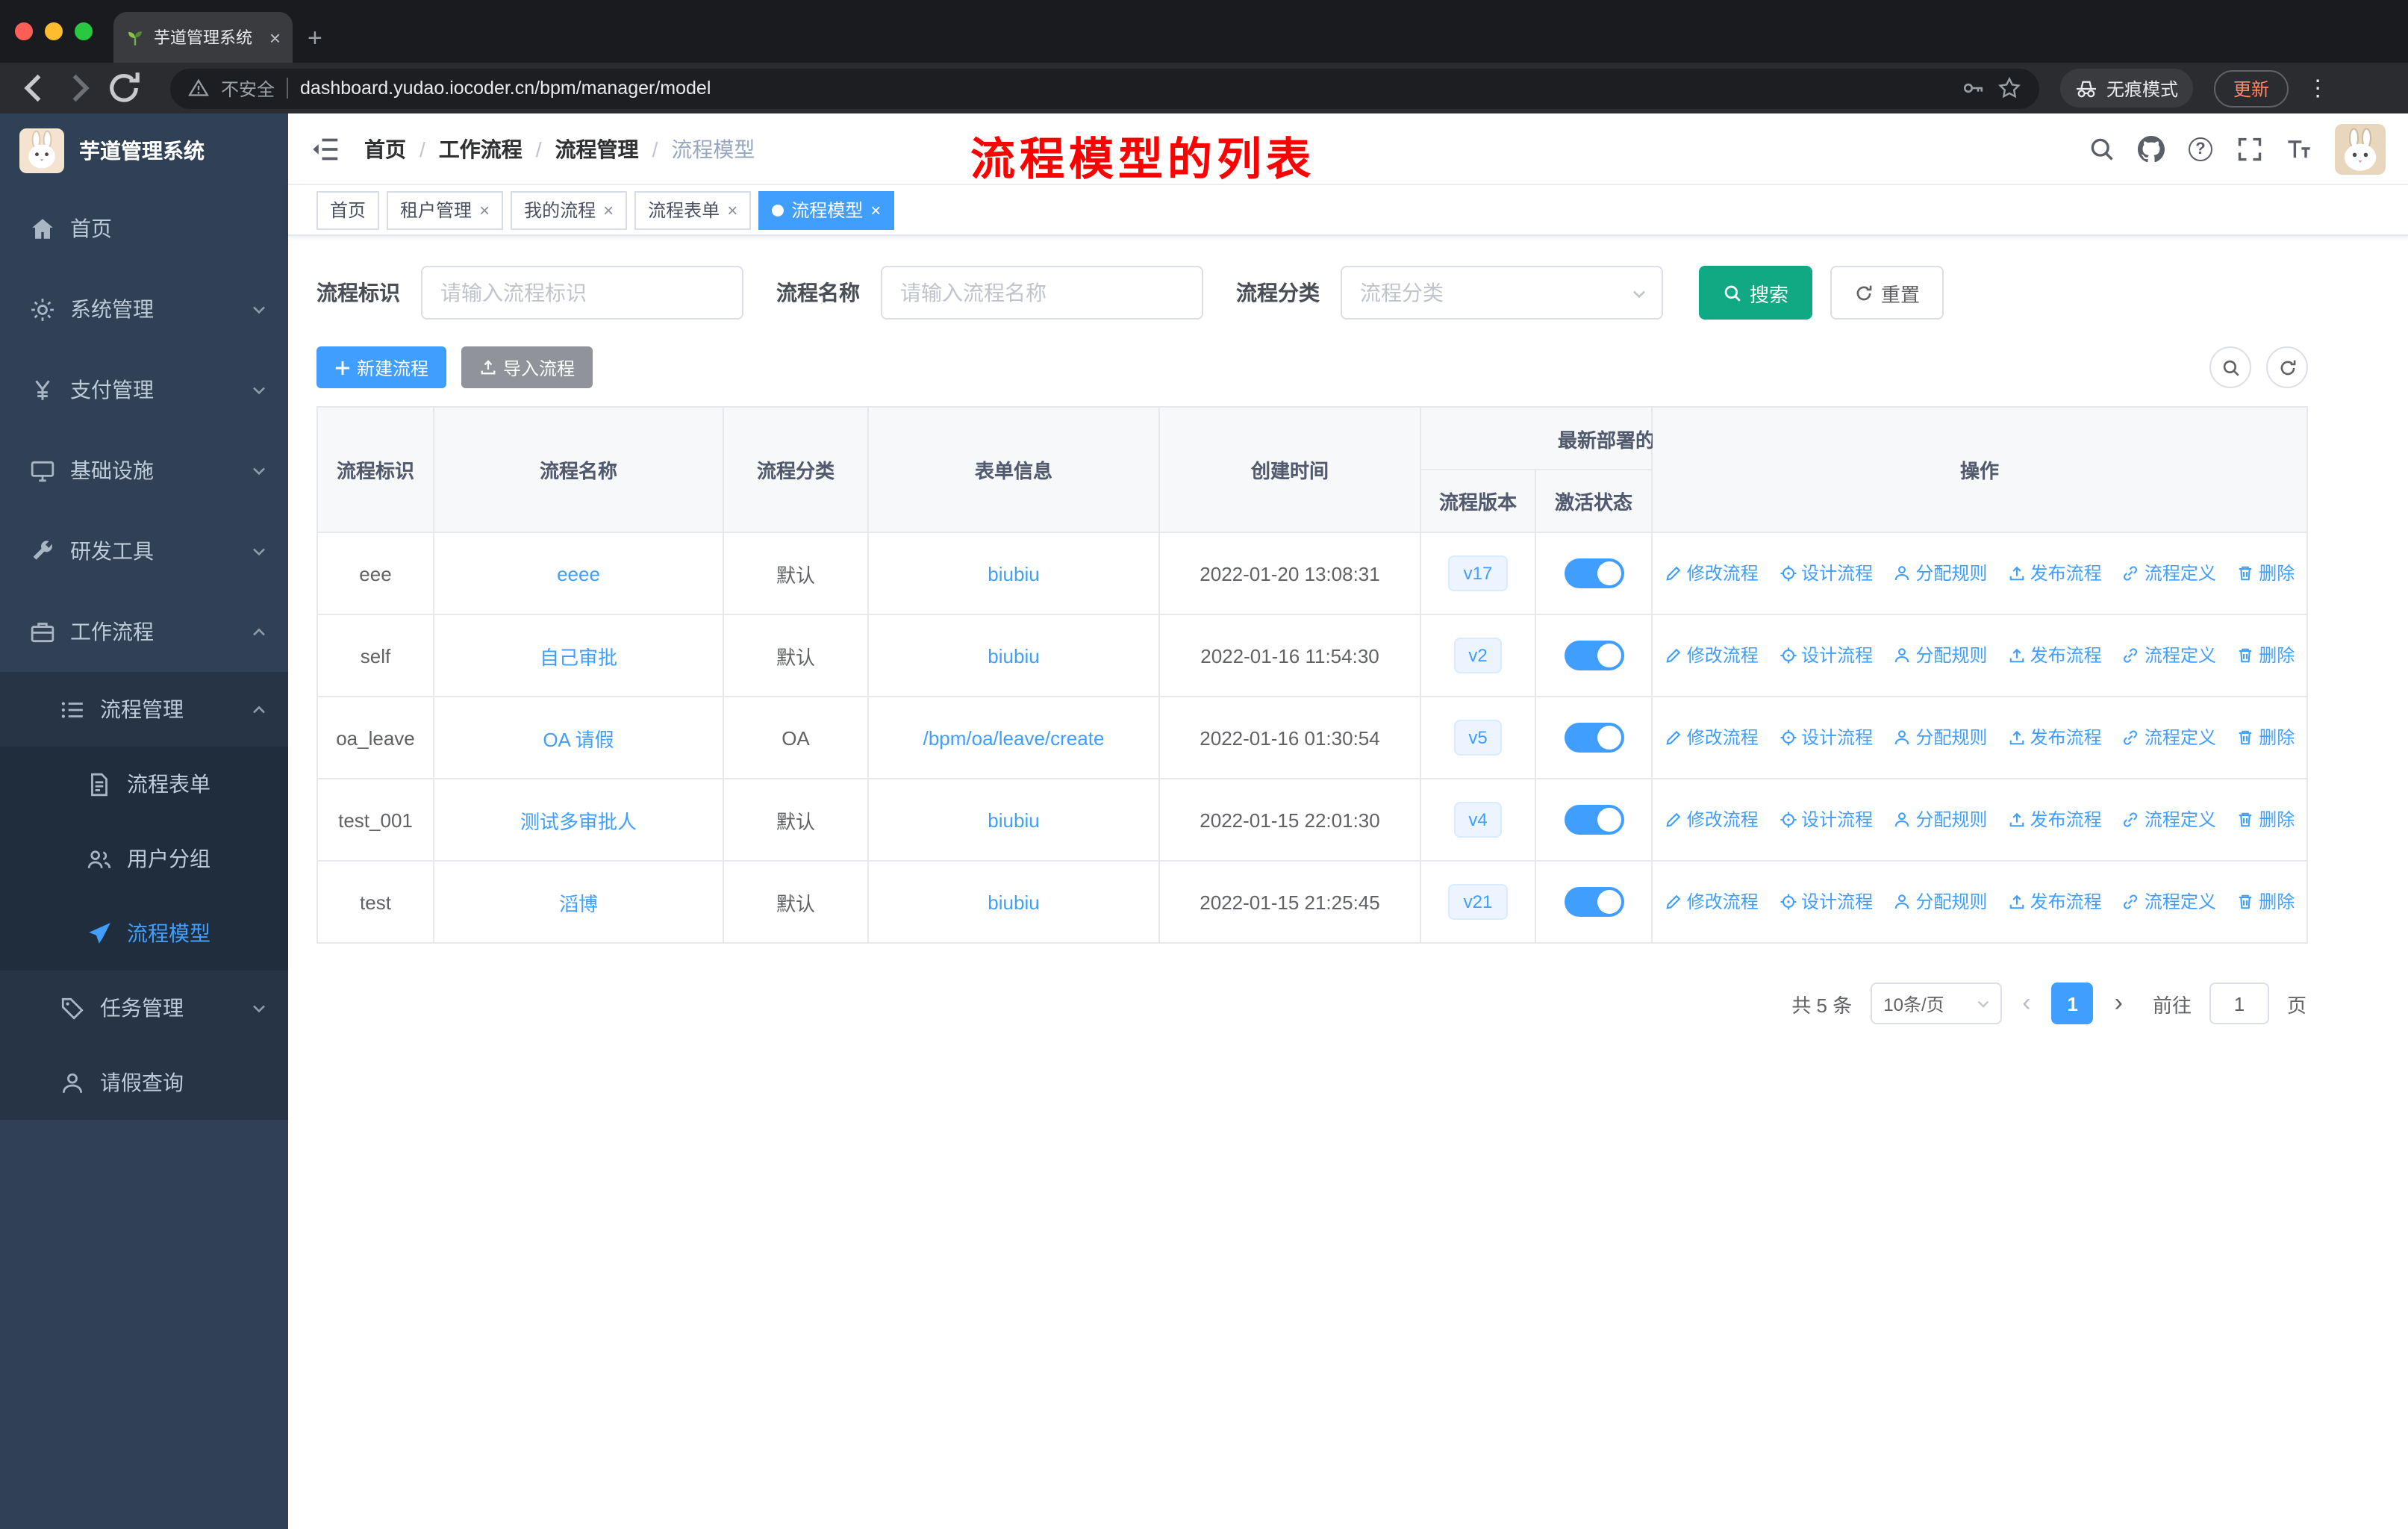 The width and height of the screenshot is (2408, 1529). Describe the element at coordinates (527, 367) in the screenshot. I see `import-process-button: 导入流程` at that location.